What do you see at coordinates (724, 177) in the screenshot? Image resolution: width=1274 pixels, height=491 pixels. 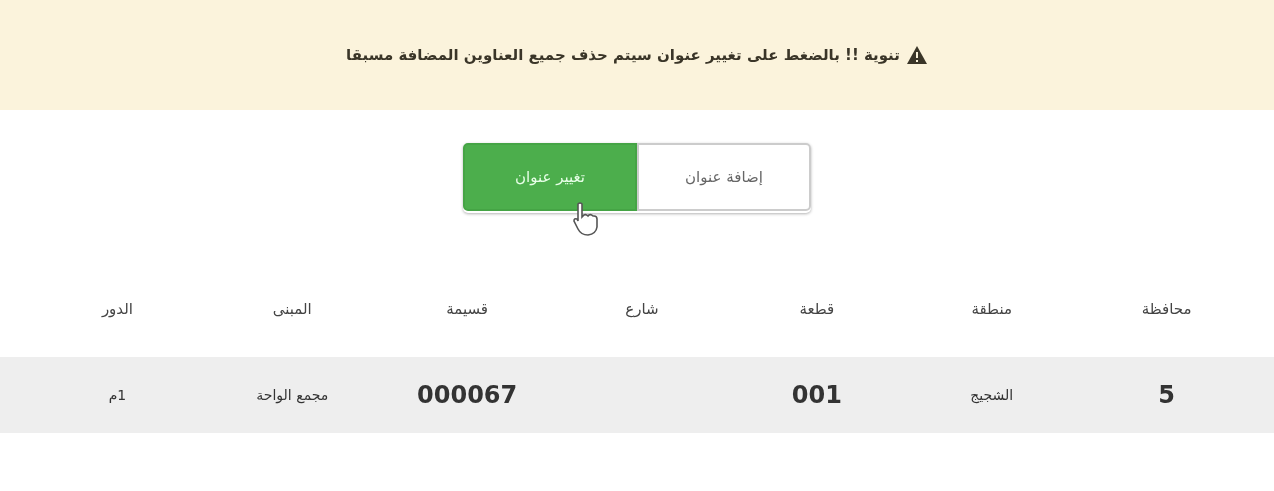 I see `address-option-button: إضافة عنوان` at bounding box center [724, 177].